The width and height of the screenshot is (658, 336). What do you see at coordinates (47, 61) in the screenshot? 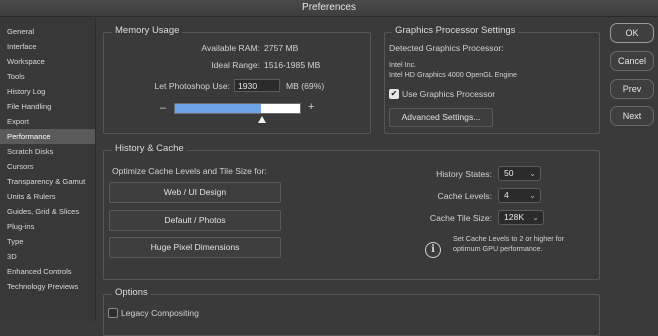
I see `sidebar-item-workspace: Workspace` at bounding box center [47, 61].